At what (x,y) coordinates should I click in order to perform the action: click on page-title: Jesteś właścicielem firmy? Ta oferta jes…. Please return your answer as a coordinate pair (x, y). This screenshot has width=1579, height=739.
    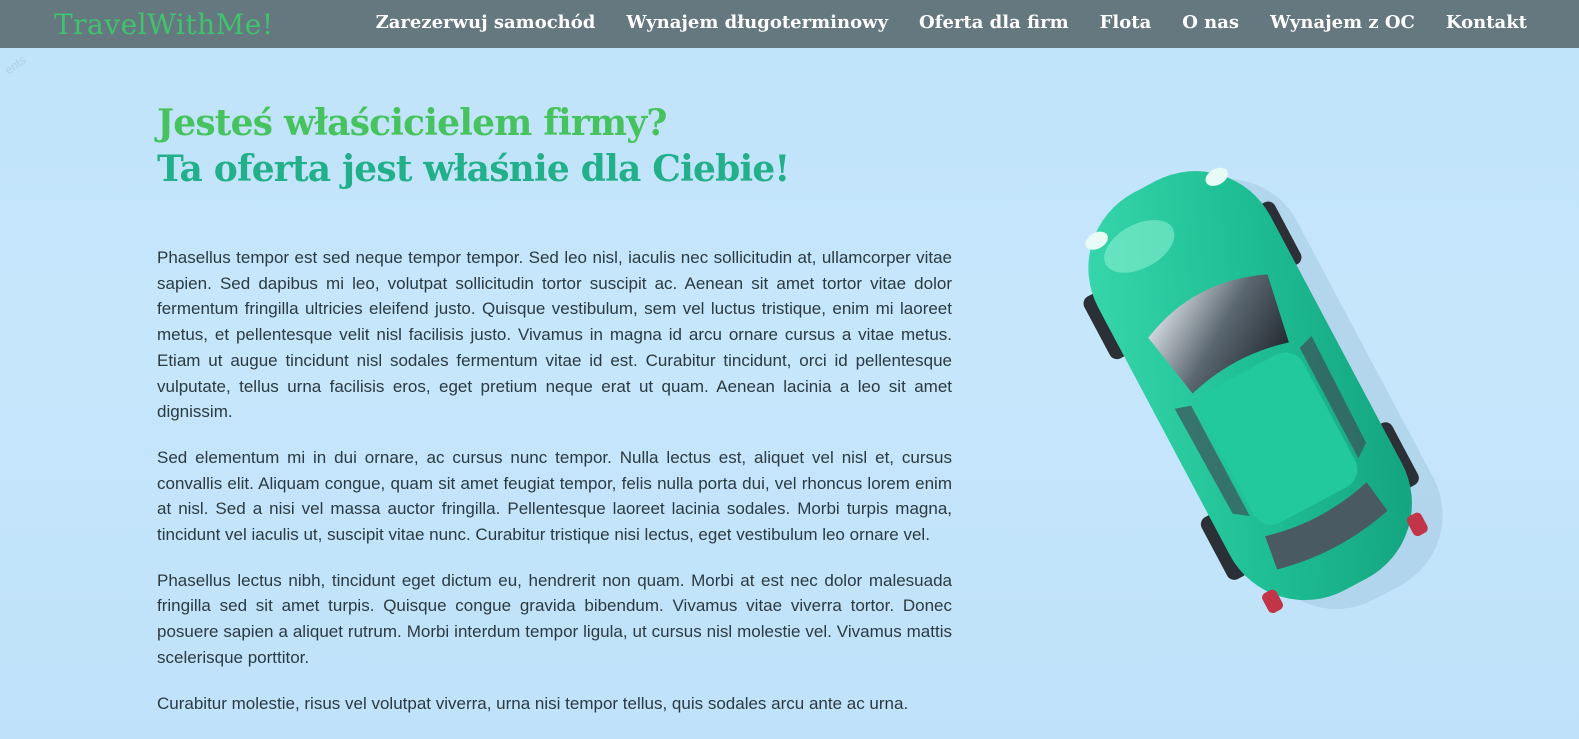
    Looking at the image, I should click on (557, 146).